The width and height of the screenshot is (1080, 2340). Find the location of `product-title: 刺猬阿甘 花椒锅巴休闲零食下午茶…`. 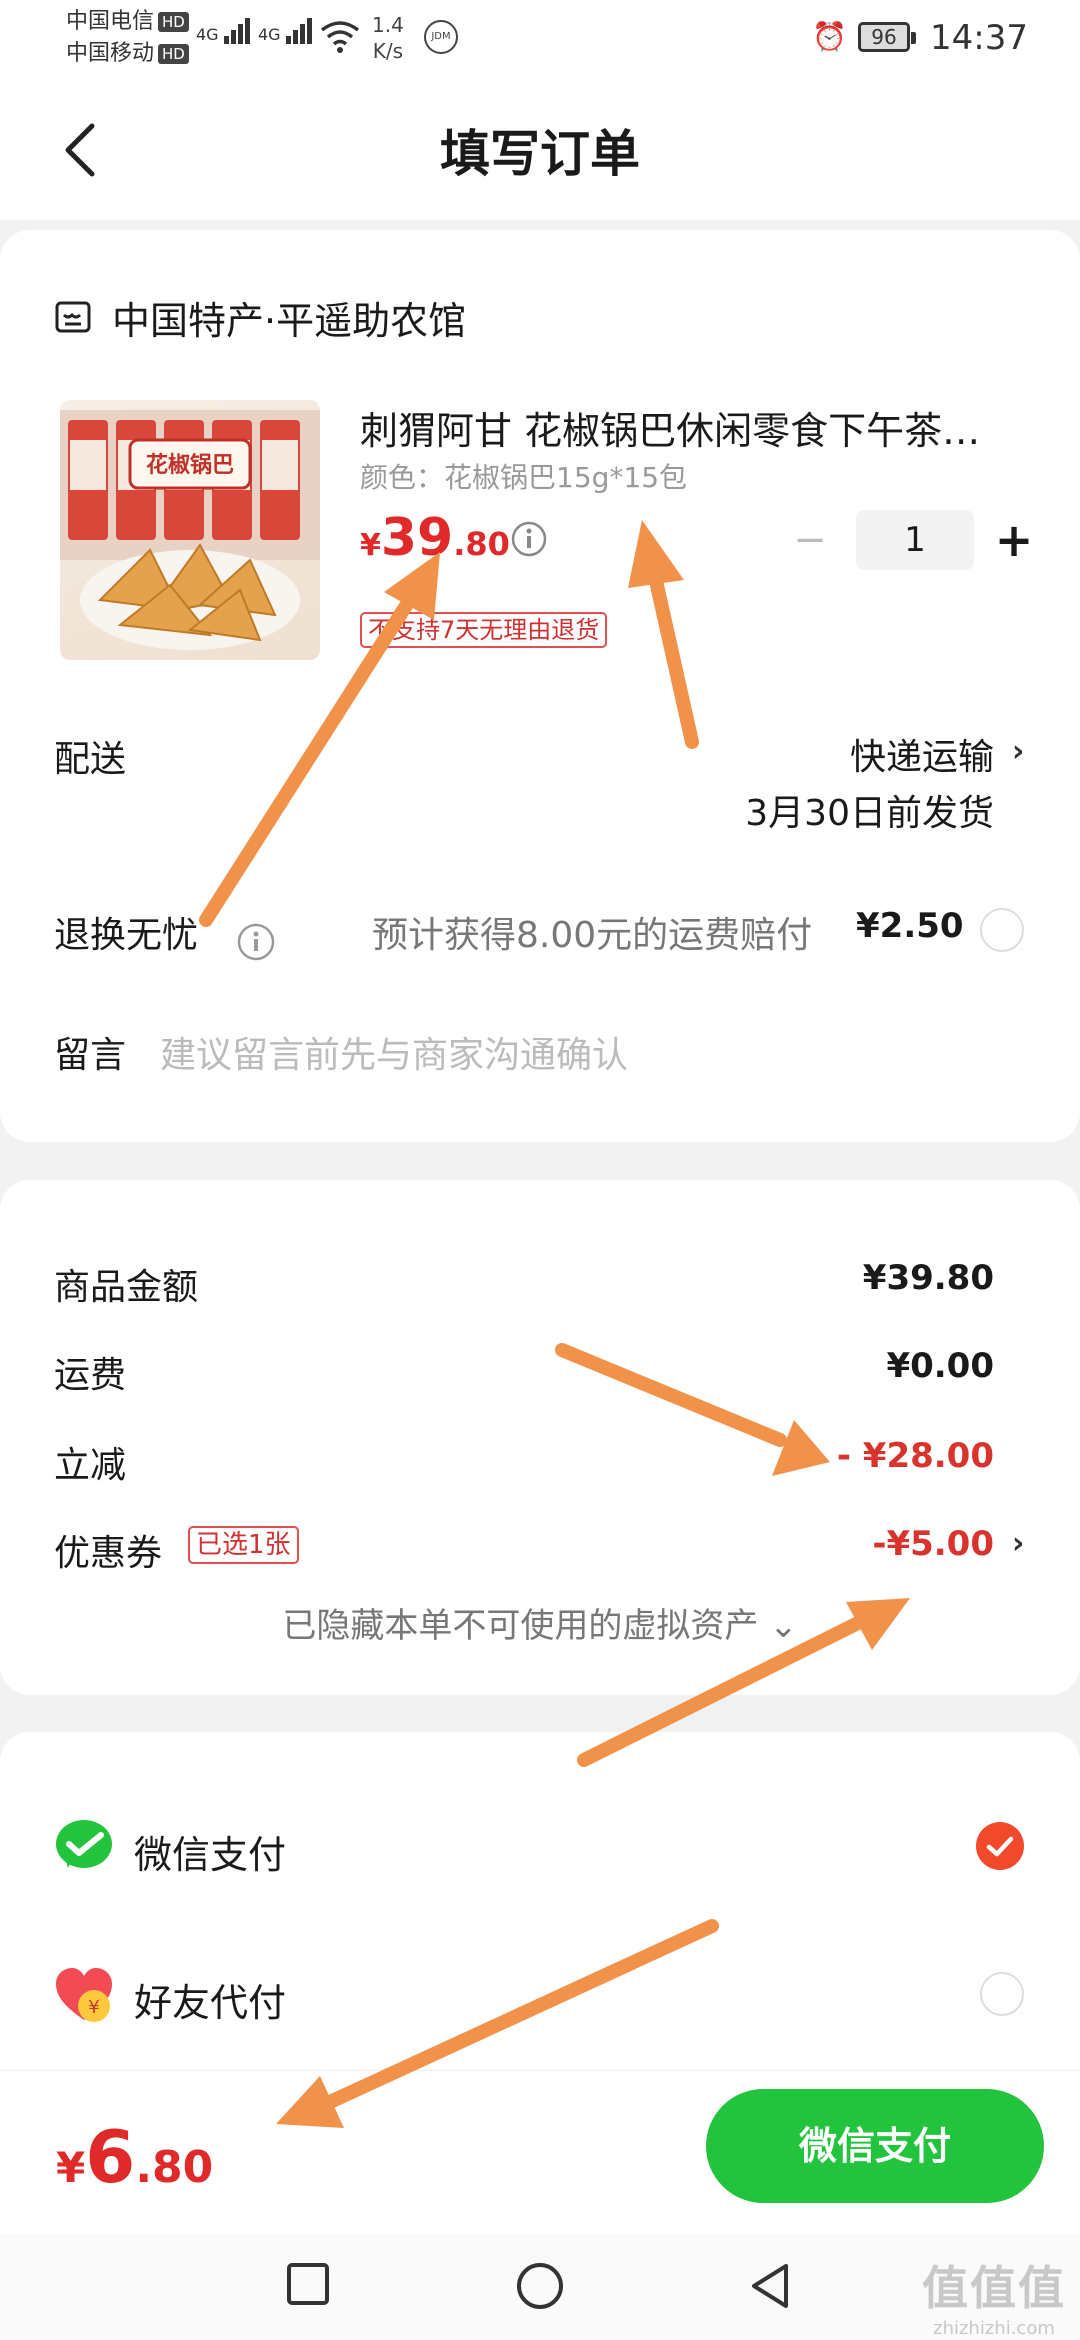

product-title: 刺猬阿甘 花椒锅巴休闲零食下午茶… is located at coordinates (680, 427).